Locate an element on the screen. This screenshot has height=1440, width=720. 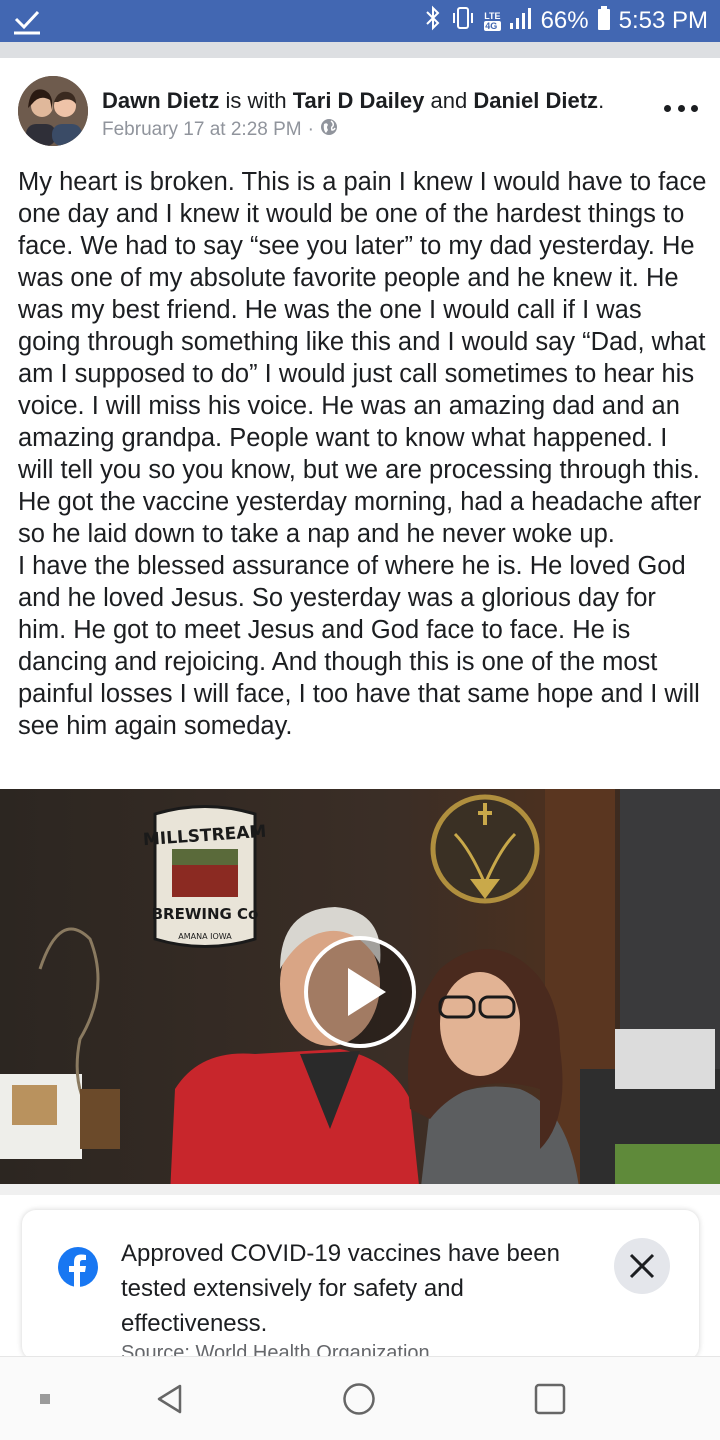
system-nav-bar is located at coordinates (360, 1398).